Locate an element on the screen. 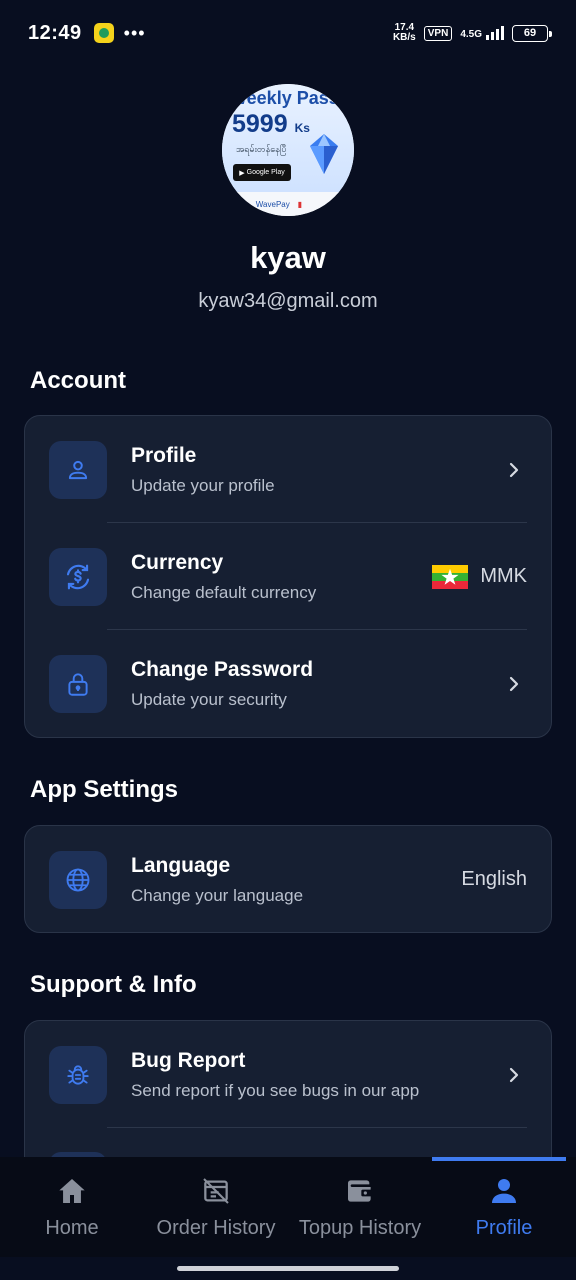 The width and height of the screenshot is (576, 1280). network-speed: 17.4 KB/s is located at coordinates (404, 33).